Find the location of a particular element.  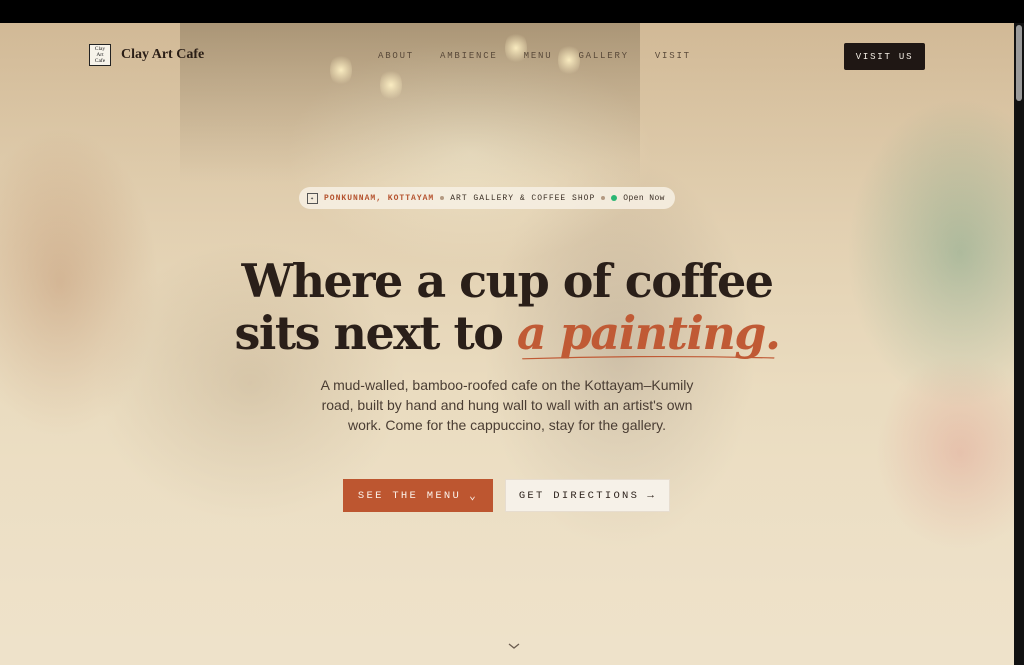

visit-us-button: VISIT US is located at coordinates (884, 56).